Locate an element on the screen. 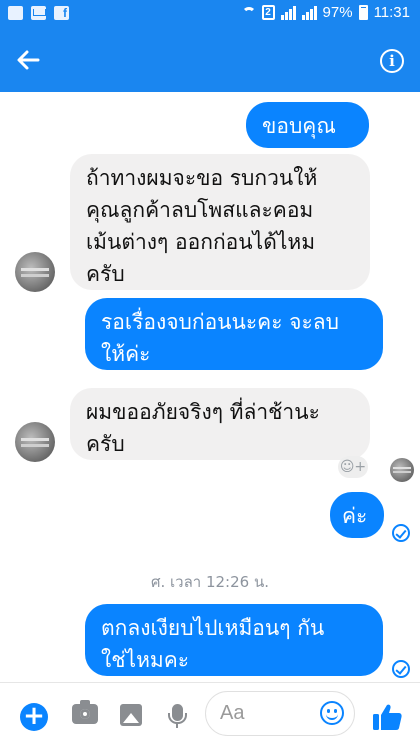  message-bubble-outgoing: รอเรื่องจบก่อนนะคะ จะลบ ให้ค่ะ is located at coordinates (234, 334).